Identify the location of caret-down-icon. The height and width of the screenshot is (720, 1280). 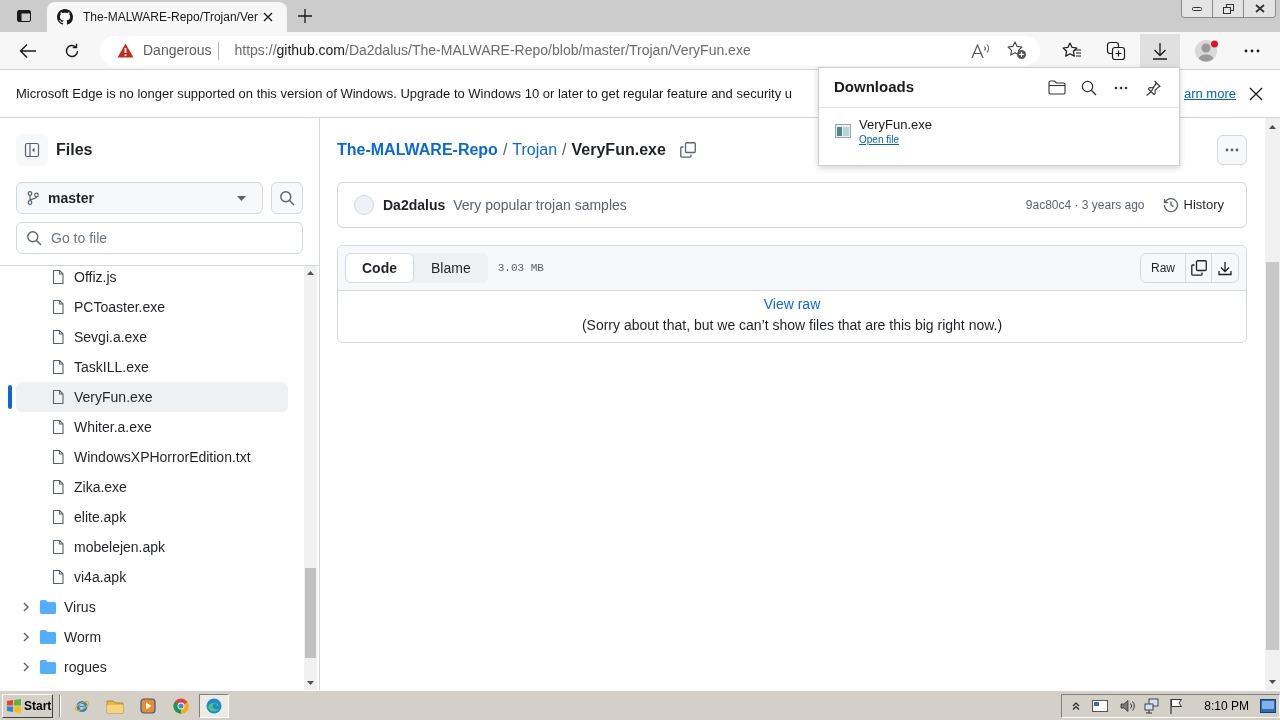
(242, 198).